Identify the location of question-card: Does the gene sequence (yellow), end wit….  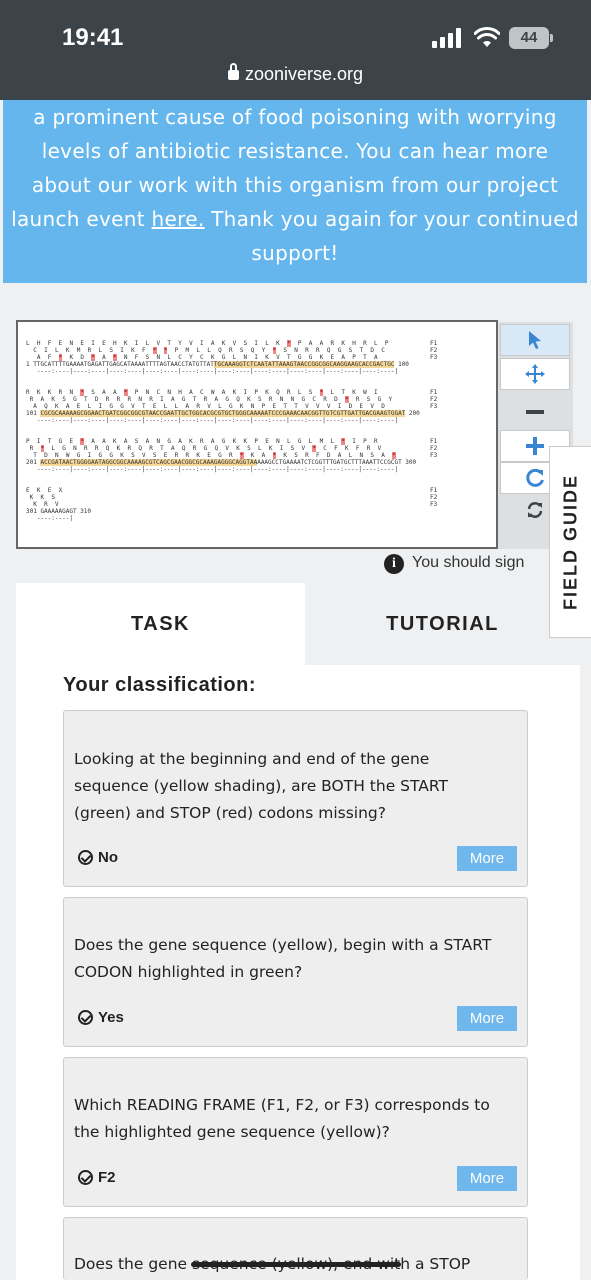
(295, 1248).